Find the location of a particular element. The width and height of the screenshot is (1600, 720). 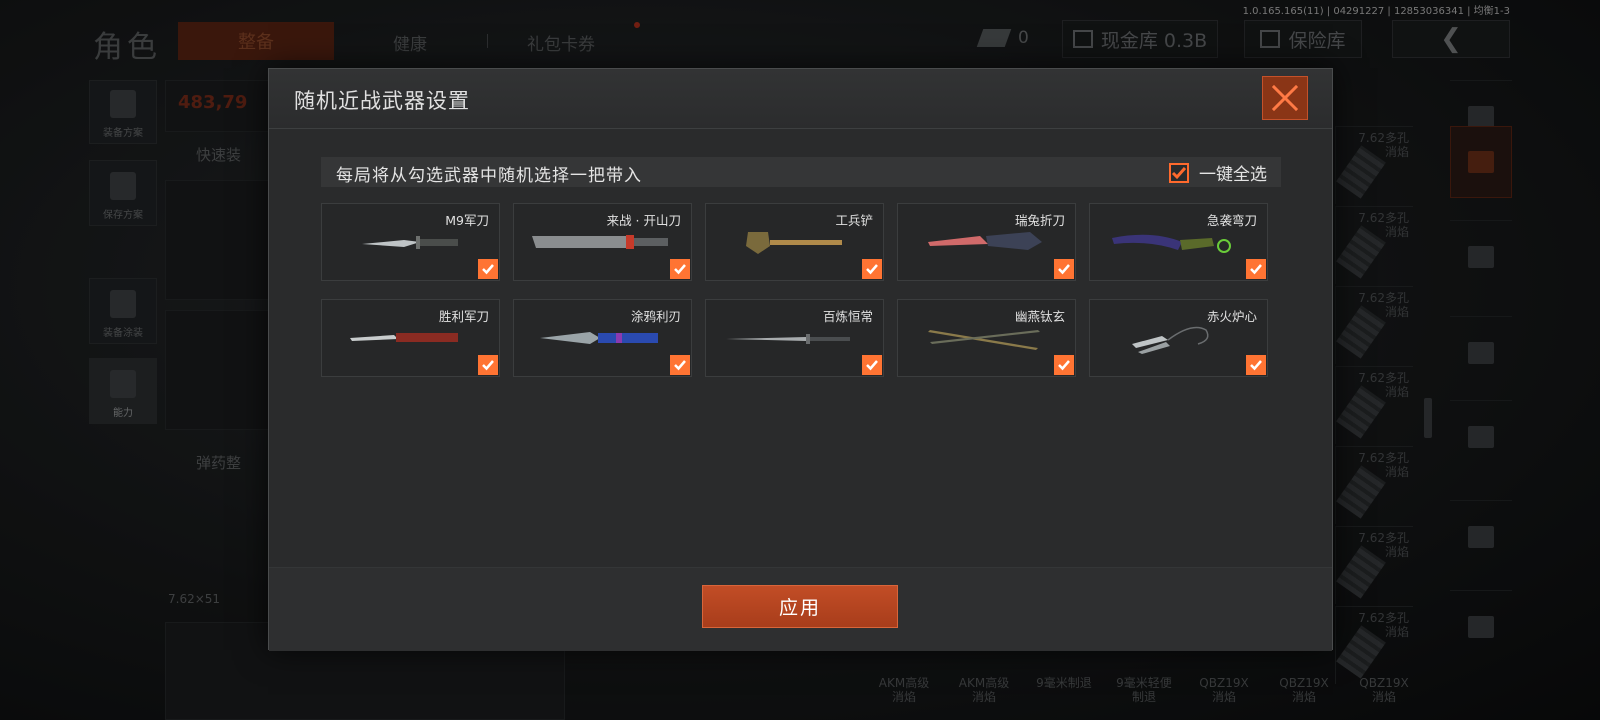

info-bar: 每局将从勾选武器中随机选择一把带入 一键全选 is located at coordinates (801, 172).